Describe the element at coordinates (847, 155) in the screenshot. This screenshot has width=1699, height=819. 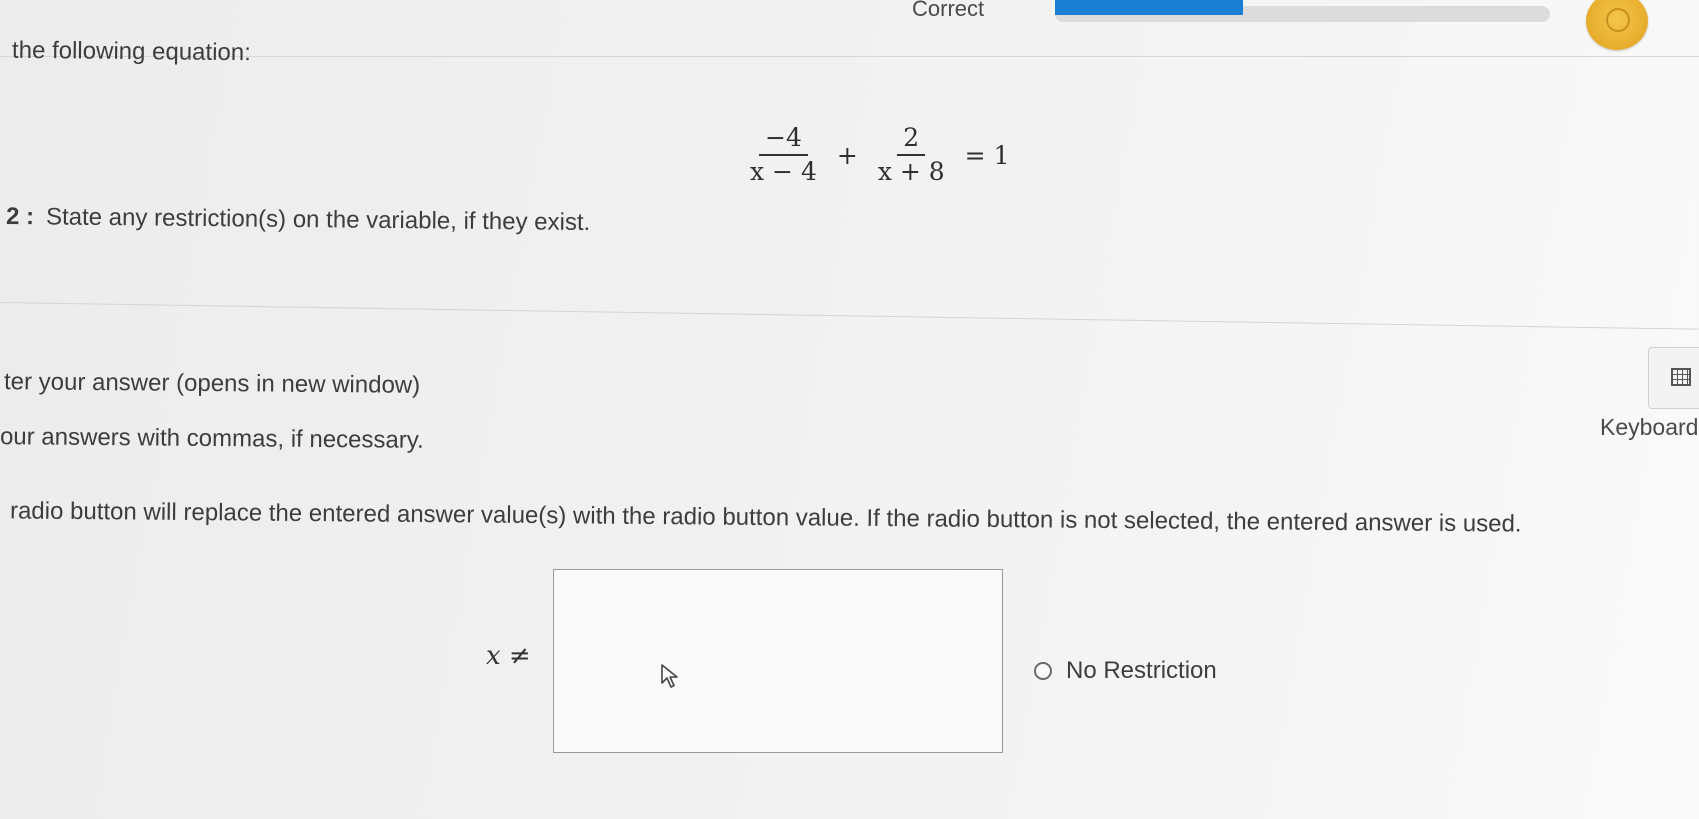
I see `plus-operator: +` at that location.